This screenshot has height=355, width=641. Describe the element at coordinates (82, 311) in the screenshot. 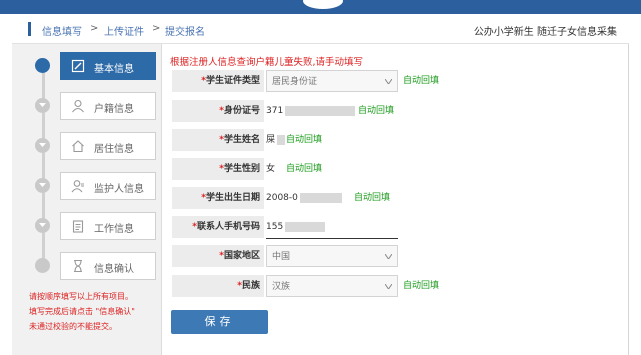

I see `sidebar-hint: 填写完成后请点击 "信息确认"` at that location.